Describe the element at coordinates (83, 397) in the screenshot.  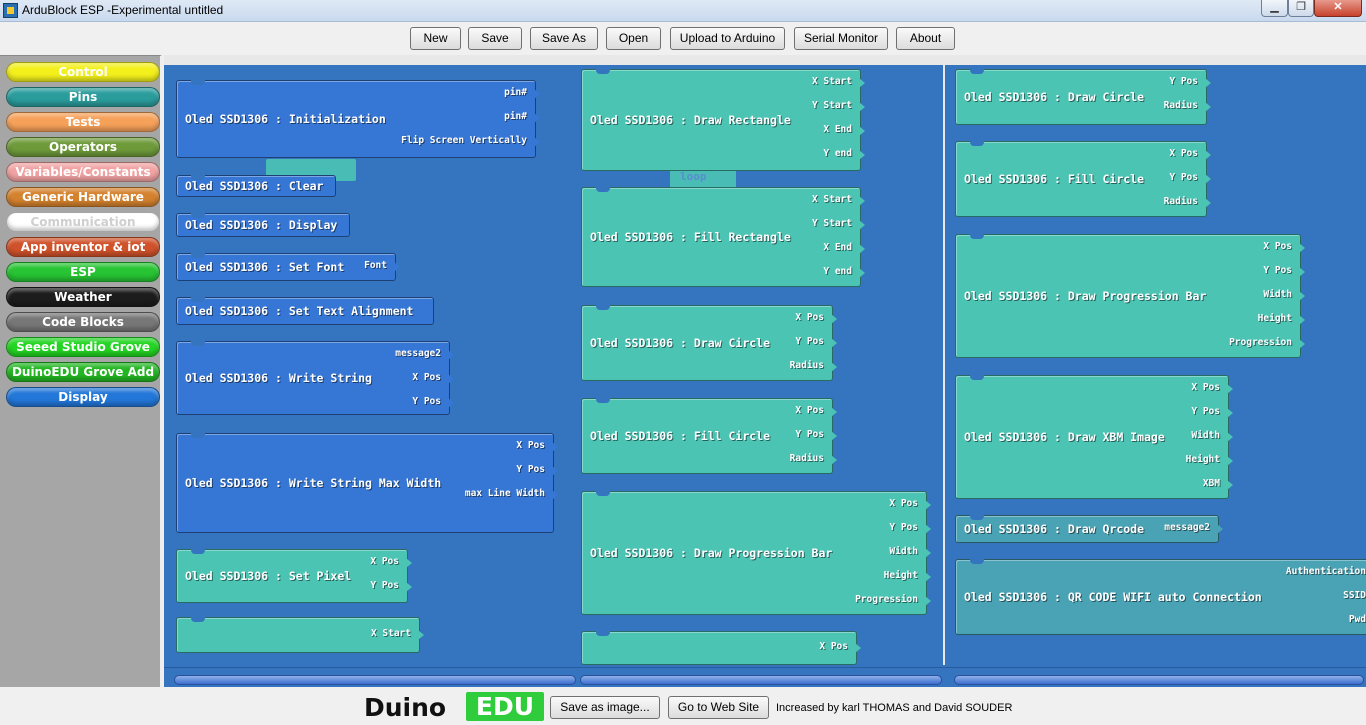
I see `palette-display: Display` at that location.